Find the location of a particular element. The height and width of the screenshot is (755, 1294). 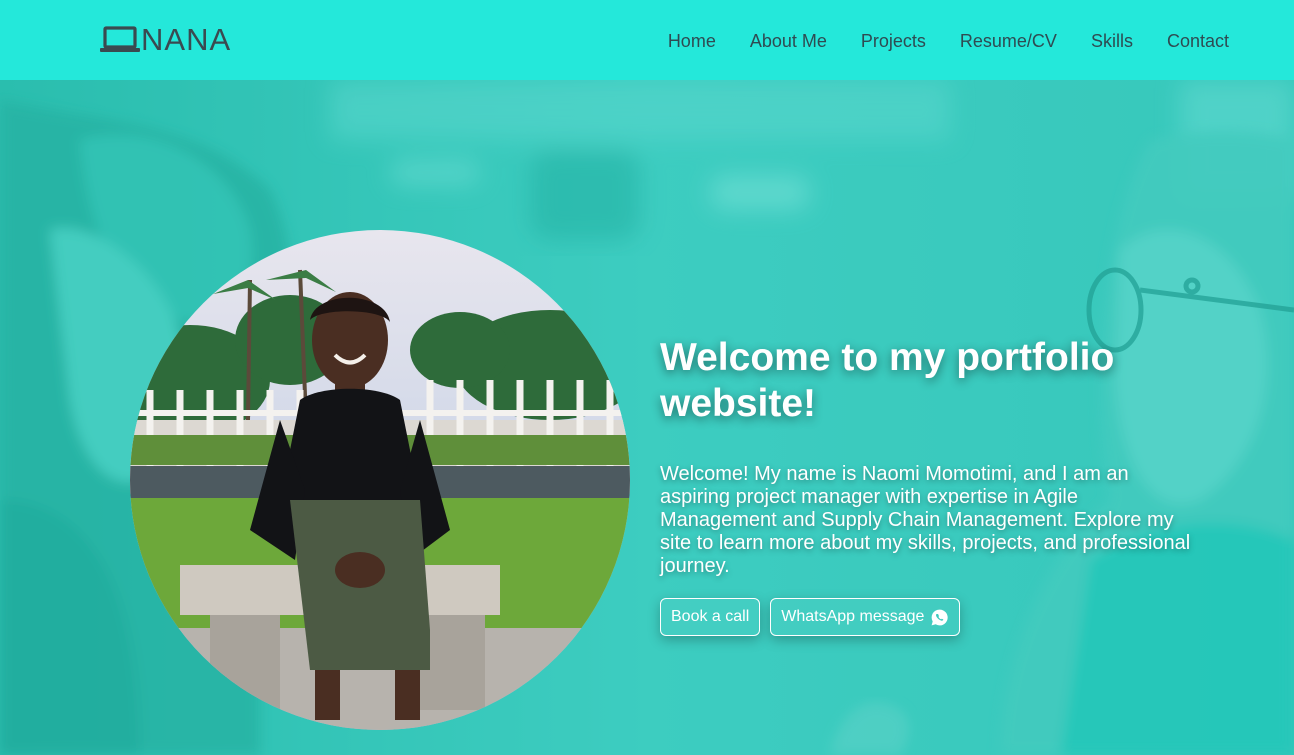

whatsapp-icon is located at coordinates (939, 617).